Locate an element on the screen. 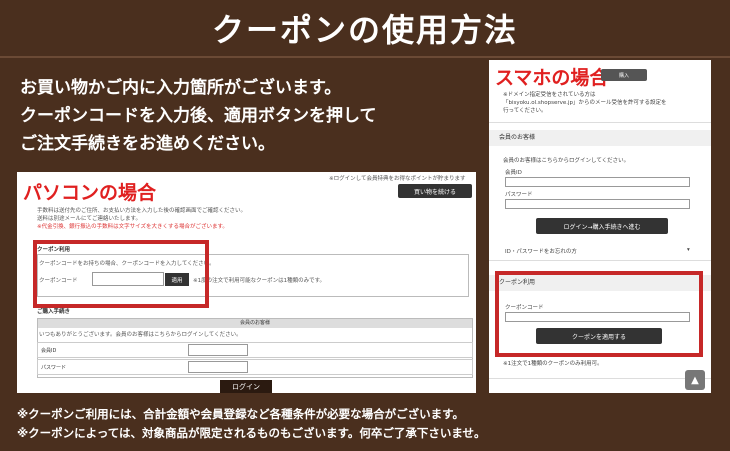 This screenshot has width=730, height=451. note-line: ※クーポンご利用には、合計金額や会員登録など各種条件が必要な場合がございます。 is located at coordinates (241, 414).